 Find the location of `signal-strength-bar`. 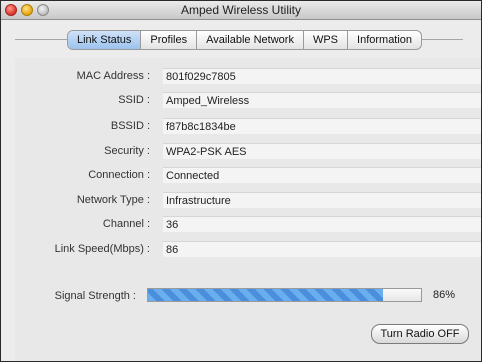

signal-strength-bar is located at coordinates (284, 295).